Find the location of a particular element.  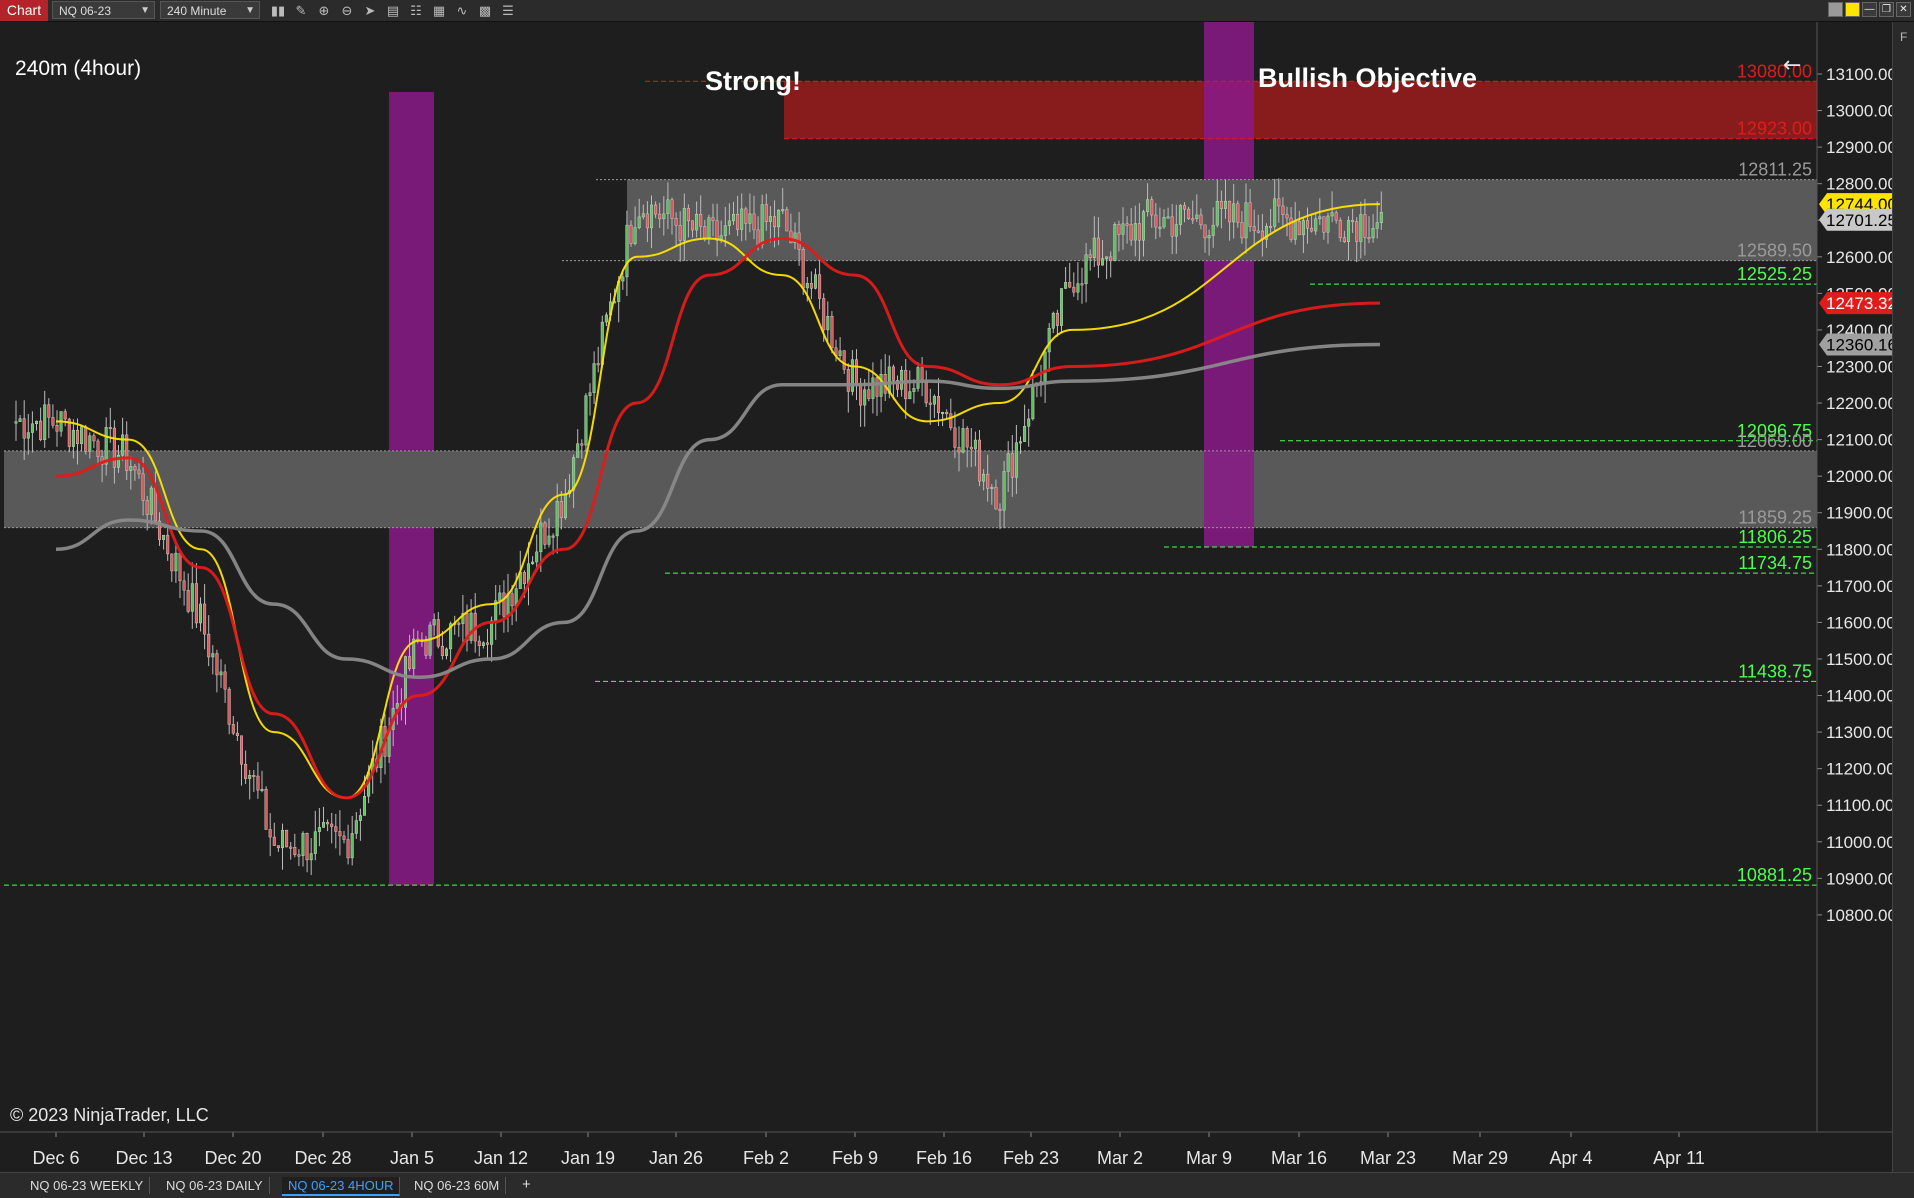

tab-nq-weekly: NQ 06-23 WEEKLY is located at coordinates (87, 1185).